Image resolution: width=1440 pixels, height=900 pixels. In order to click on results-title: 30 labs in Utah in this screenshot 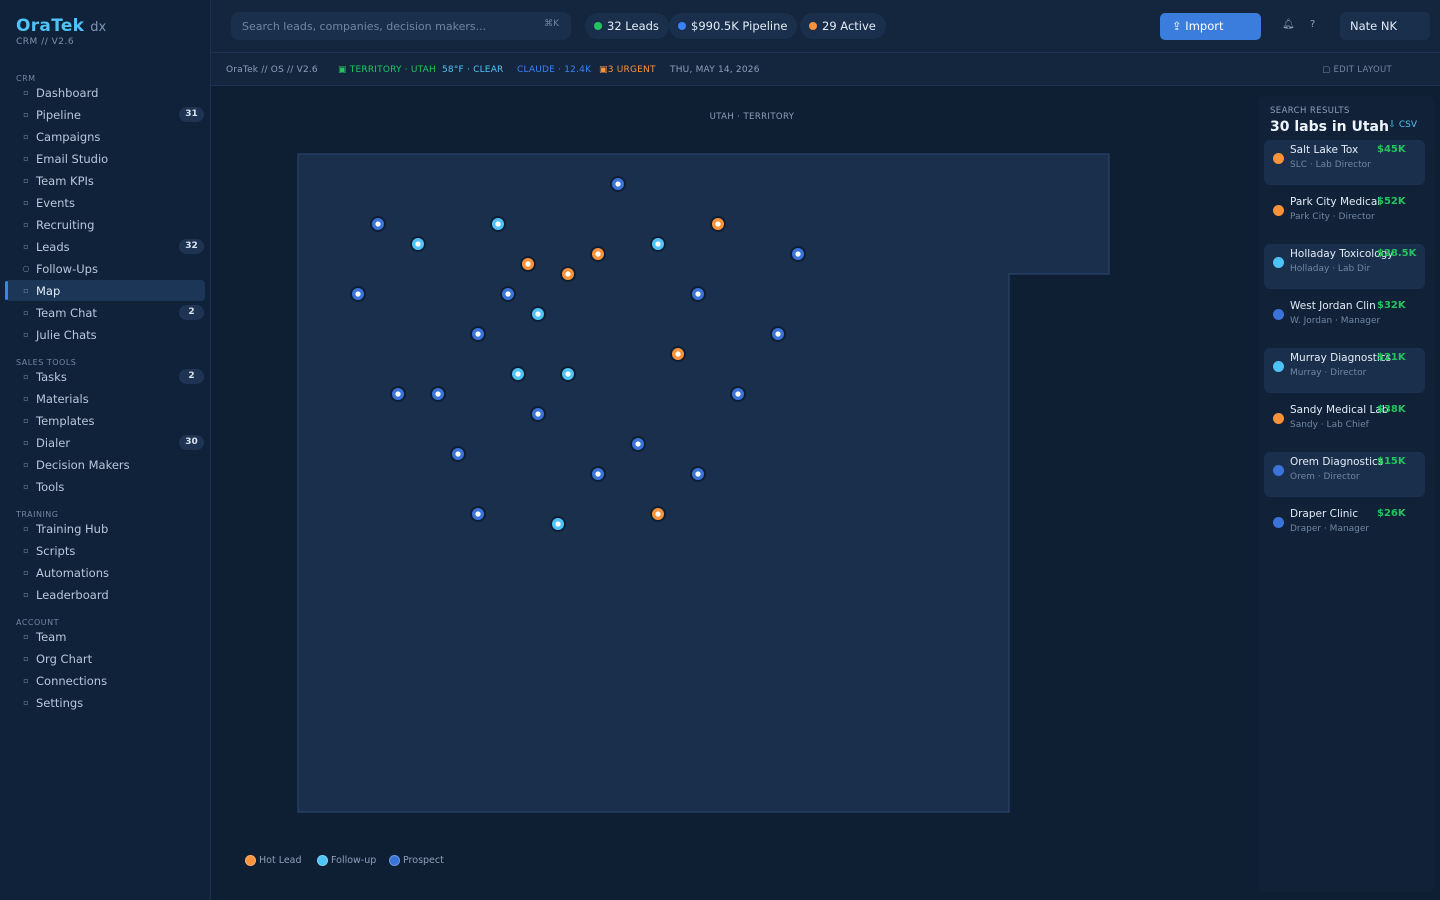, I will do `click(1329, 127)`.